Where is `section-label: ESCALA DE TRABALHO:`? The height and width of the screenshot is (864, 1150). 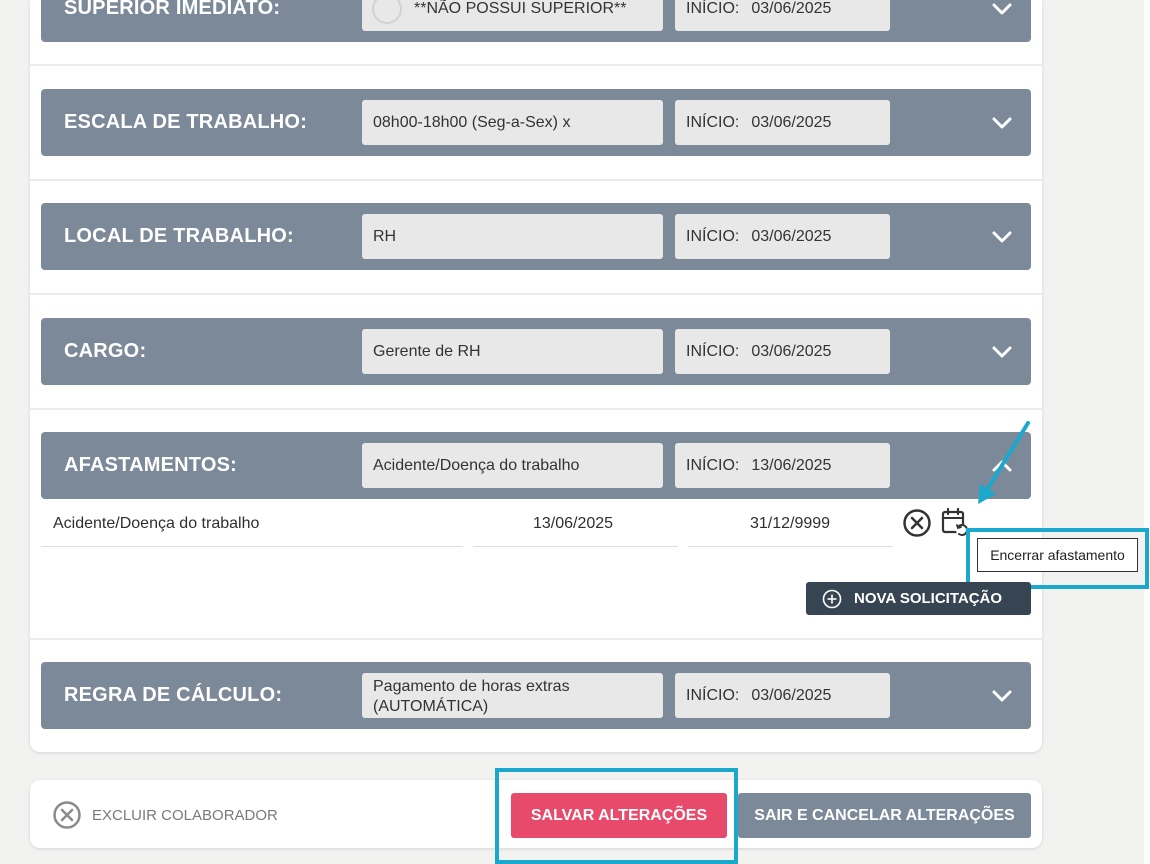
section-label: ESCALA DE TRABALHO: is located at coordinates (186, 122).